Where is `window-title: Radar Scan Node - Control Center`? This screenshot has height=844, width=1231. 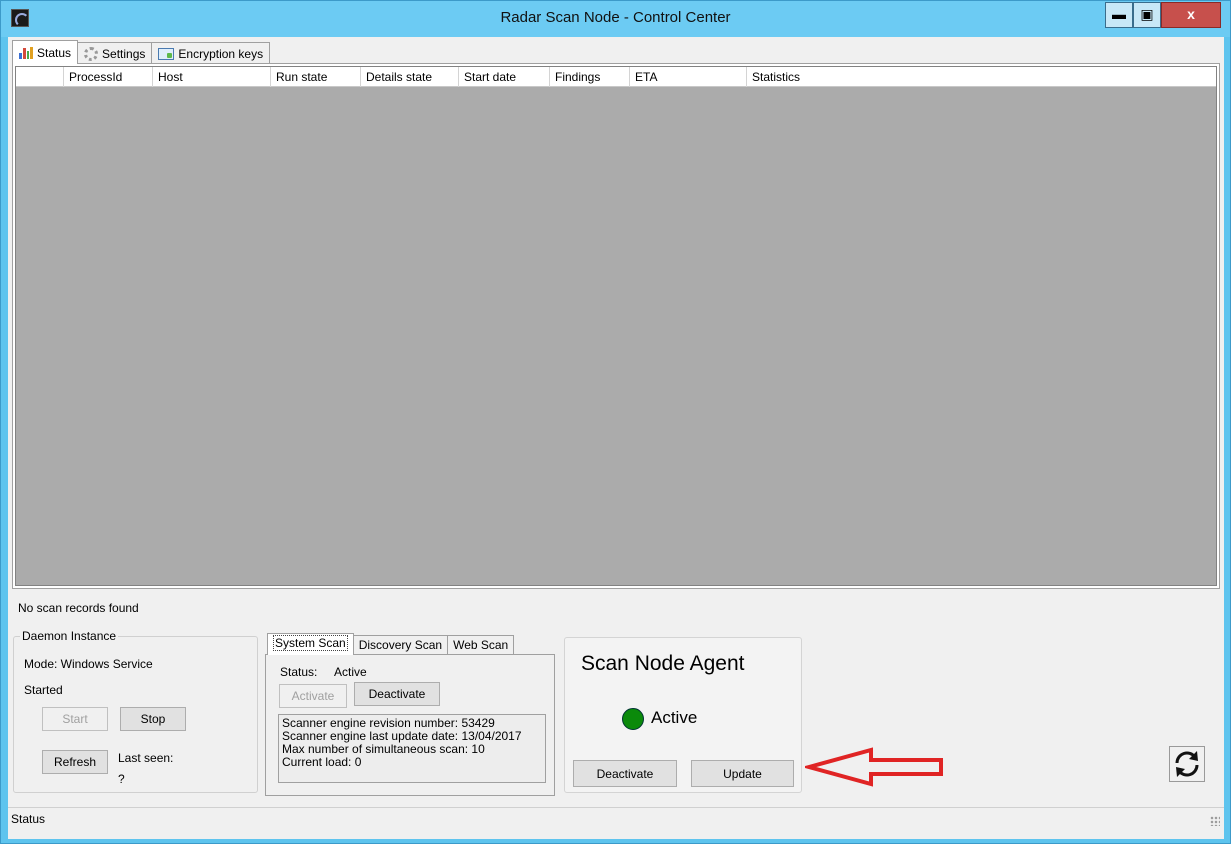 window-title: Radar Scan Node - Control Center is located at coordinates (615, 17).